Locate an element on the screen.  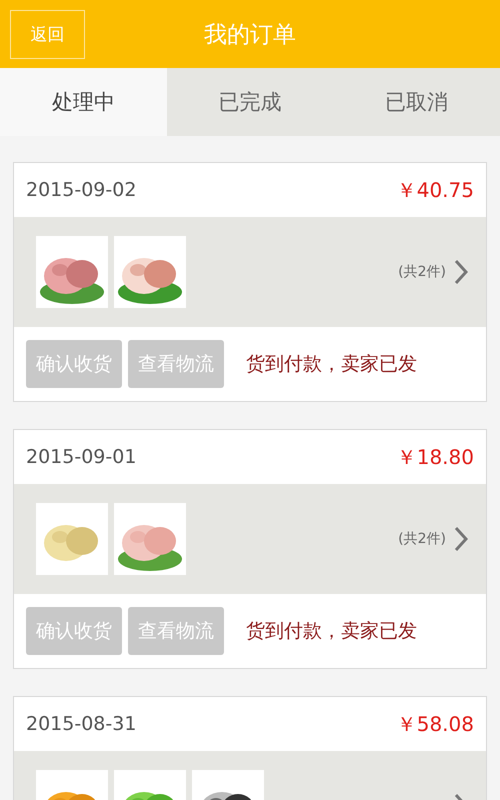
order-date: 2015-09-02 is located at coordinates (81, 190).